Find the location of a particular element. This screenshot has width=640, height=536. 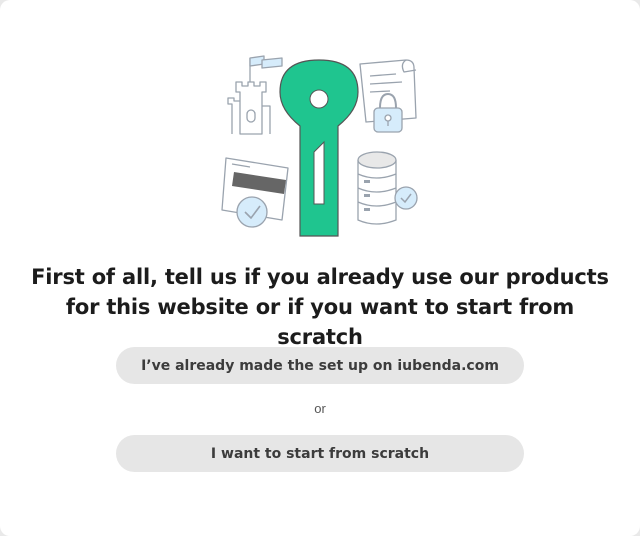

document-lock-icon is located at coordinates (388, 96).